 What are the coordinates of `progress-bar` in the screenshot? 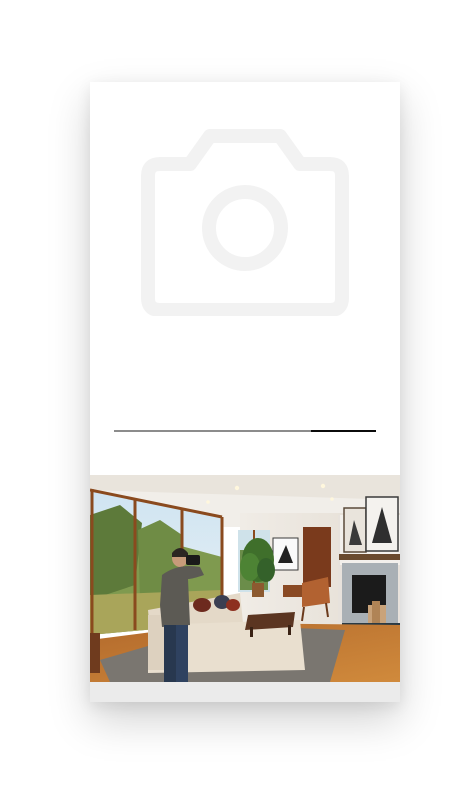 It's located at (245, 430).